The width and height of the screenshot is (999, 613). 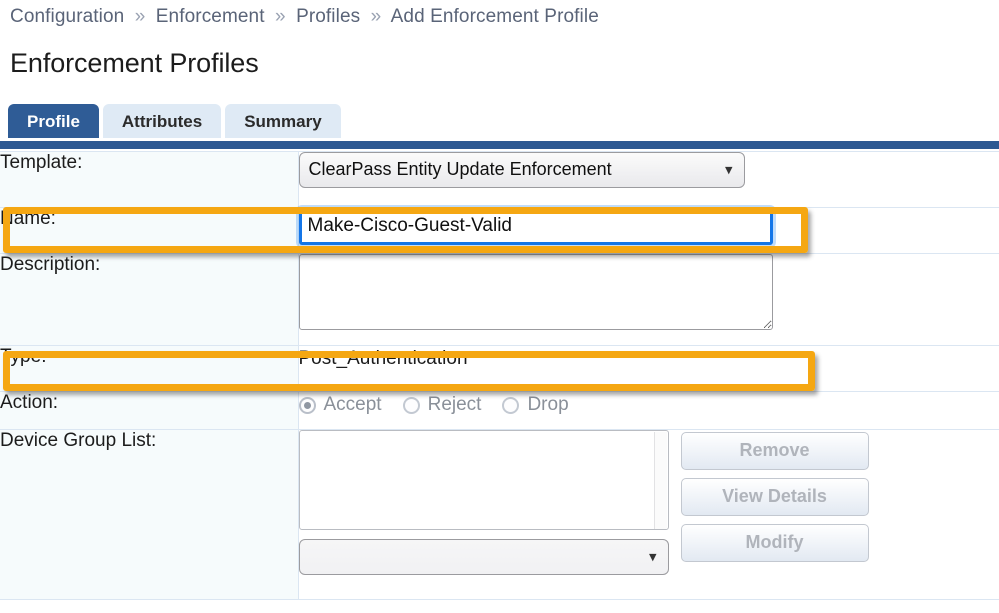 I want to click on view-details-button: View Details, so click(x=774, y=497).